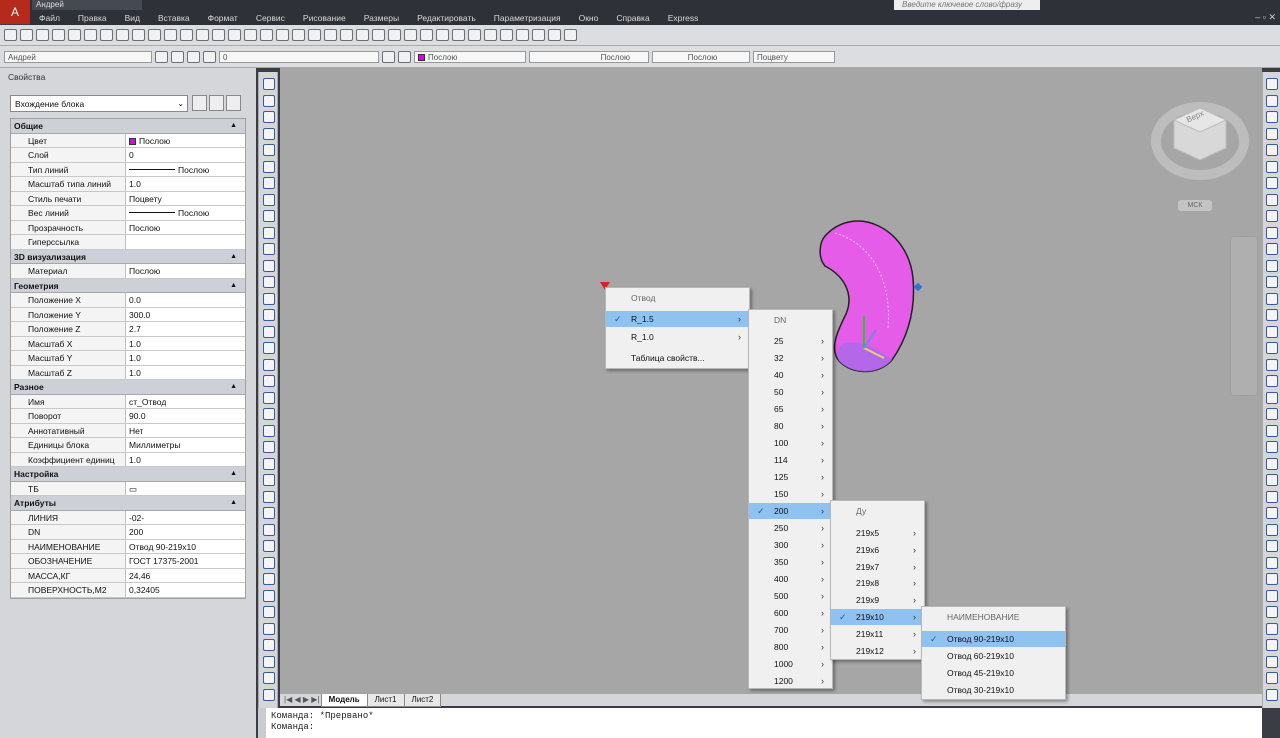 The width and height of the screenshot is (1280, 738). Describe the element at coordinates (128, 126) in the screenshot. I see `category-header: Общие ▲` at that location.